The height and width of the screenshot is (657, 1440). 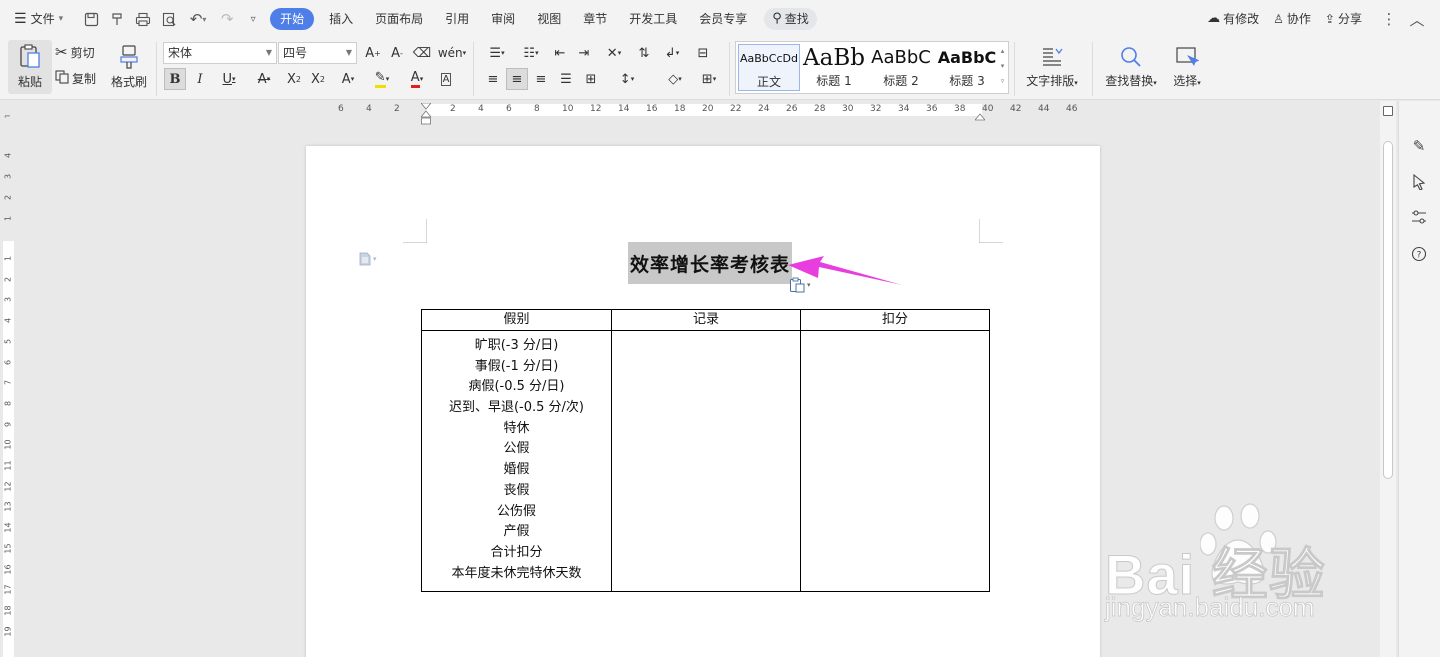 What do you see at coordinates (292, 19) in the screenshot?
I see `tab-home: 开始` at bounding box center [292, 19].